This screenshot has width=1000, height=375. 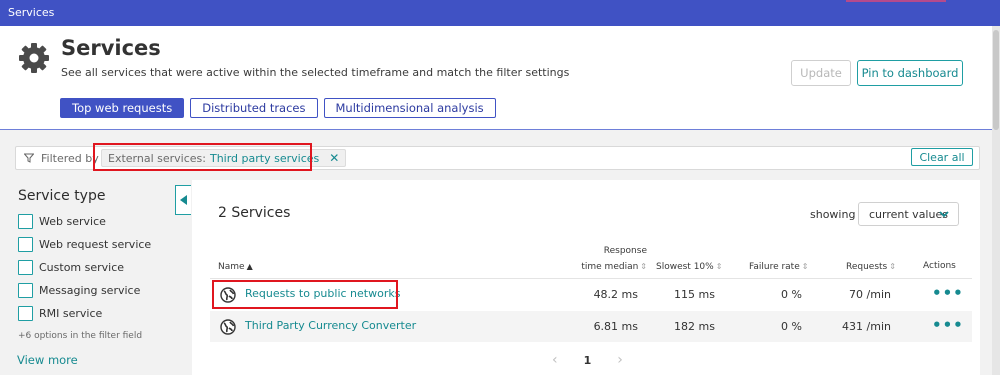 I want to click on col-header-actions: Actions, so click(x=939, y=266).